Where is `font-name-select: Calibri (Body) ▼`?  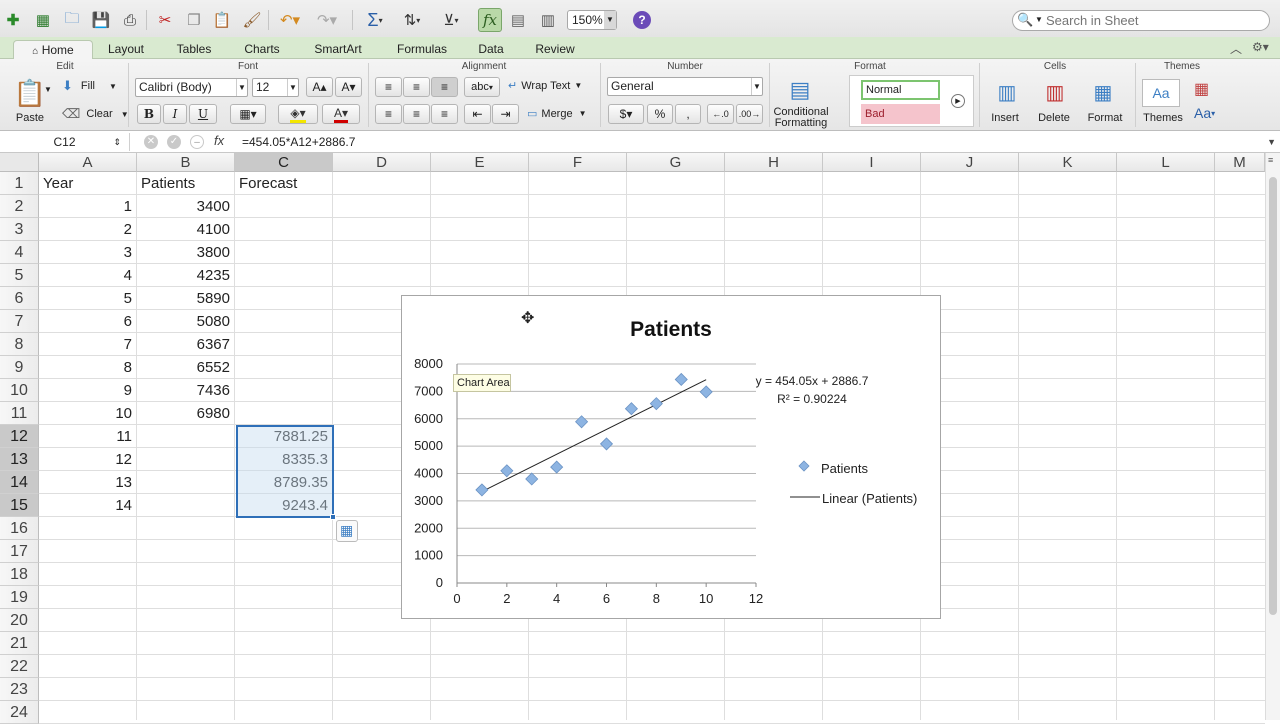
font-name-select: Calibri (Body) ▼ is located at coordinates (191, 87).